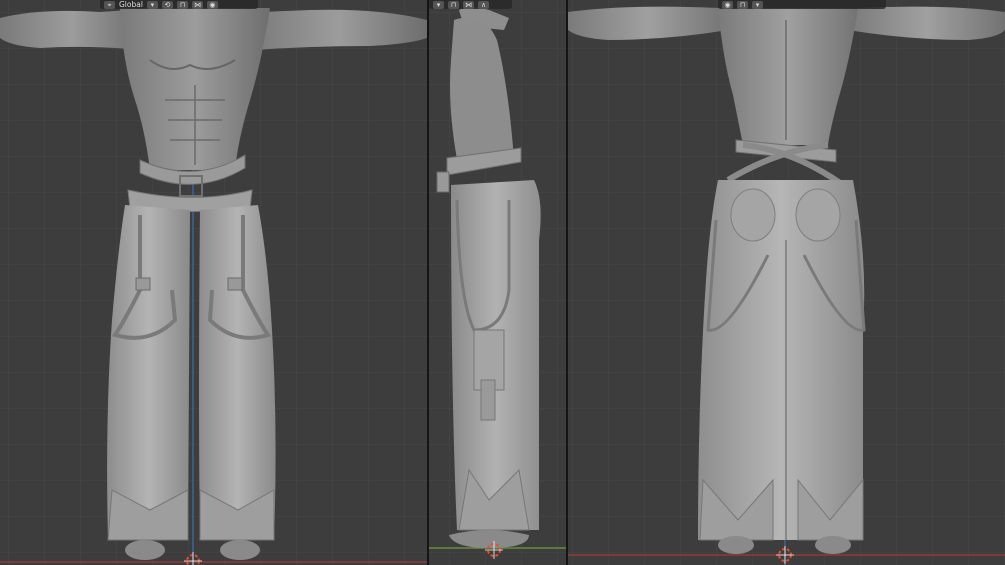  Describe the element at coordinates (802, 4) in the screenshot. I see `viewport-header: ◉ ⊓ ▾` at that location.